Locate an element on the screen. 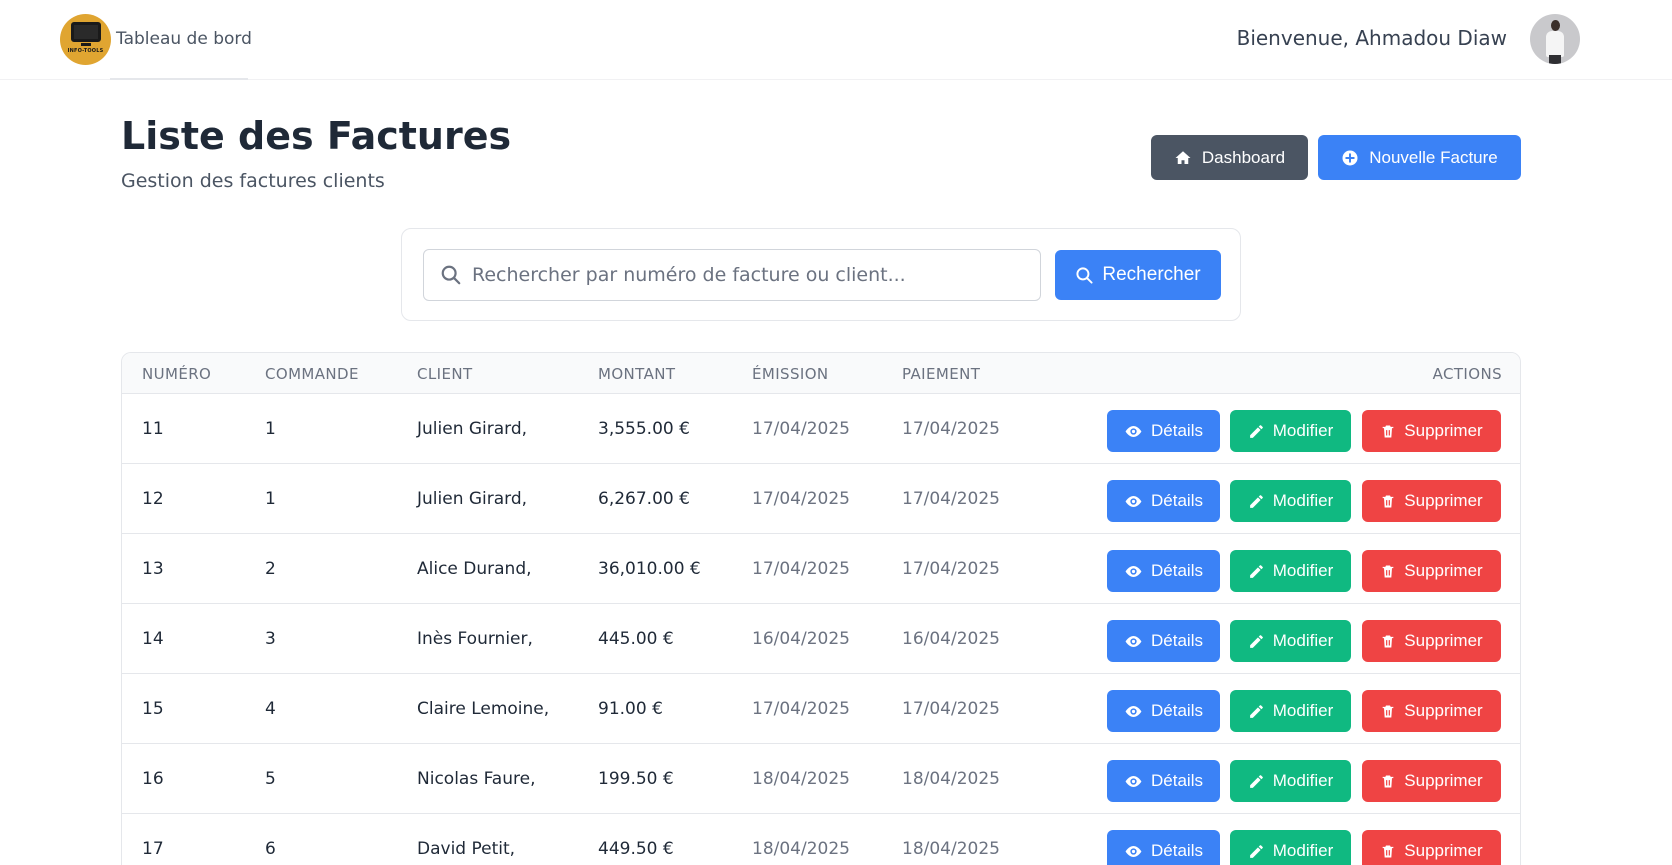  client-name: Nicolas Faure, is located at coordinates (476, 779).